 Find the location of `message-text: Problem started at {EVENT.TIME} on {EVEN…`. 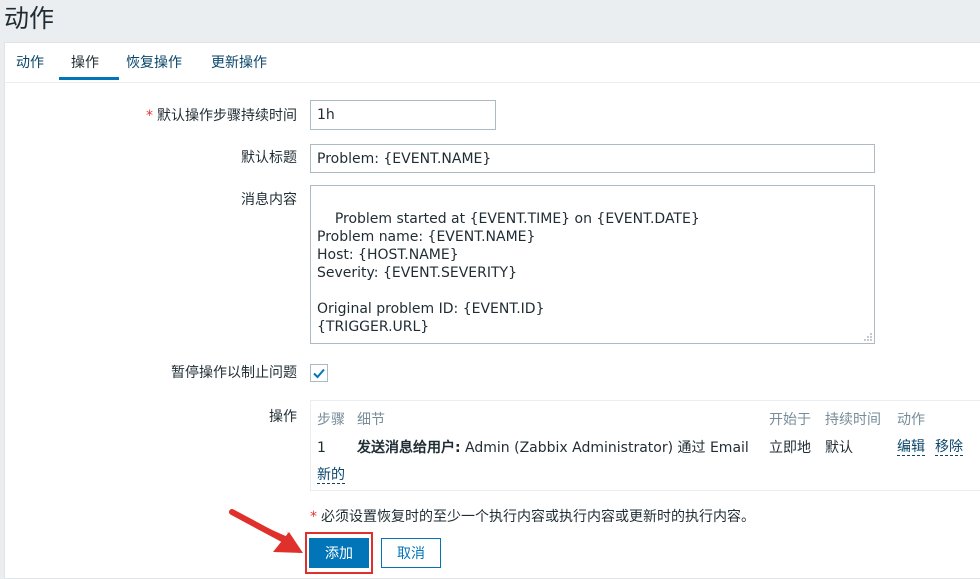

message-text: Problem started at {EVENT.TIME} on {EVEN… is located at coordinates (508, 273).